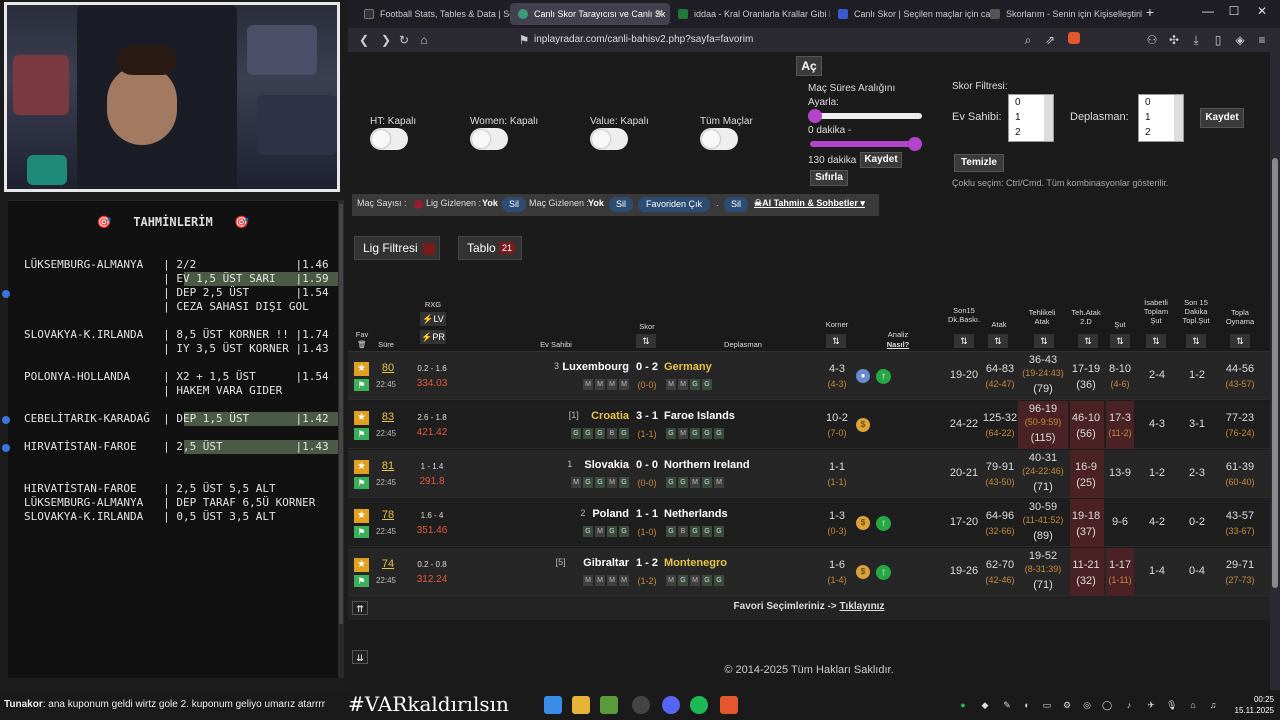 The height and width of the screenshot is (720, 1280). I want to click on sort-teh2d-icon: ⇅, so click(1088, 341).